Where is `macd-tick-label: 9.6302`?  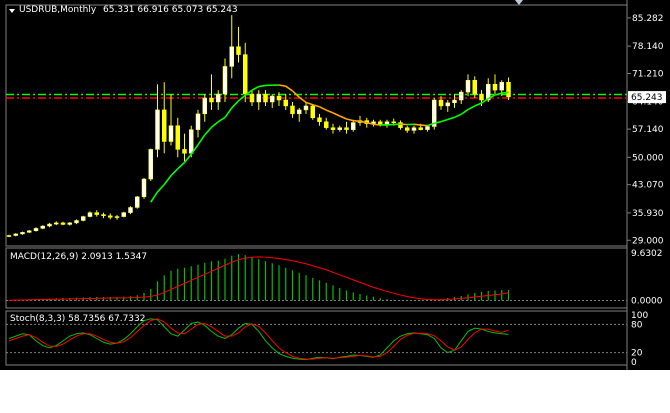 macd-tick-label: 9.6302 is located at coordinates (647, 254).